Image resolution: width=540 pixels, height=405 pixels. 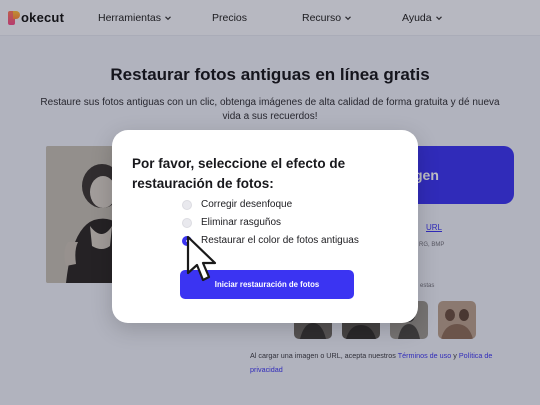 What do you see at coordinates (247, 204) in the screenshot?
I see `option-label: Corregir desenfoque` at bounding box center [247, 204].